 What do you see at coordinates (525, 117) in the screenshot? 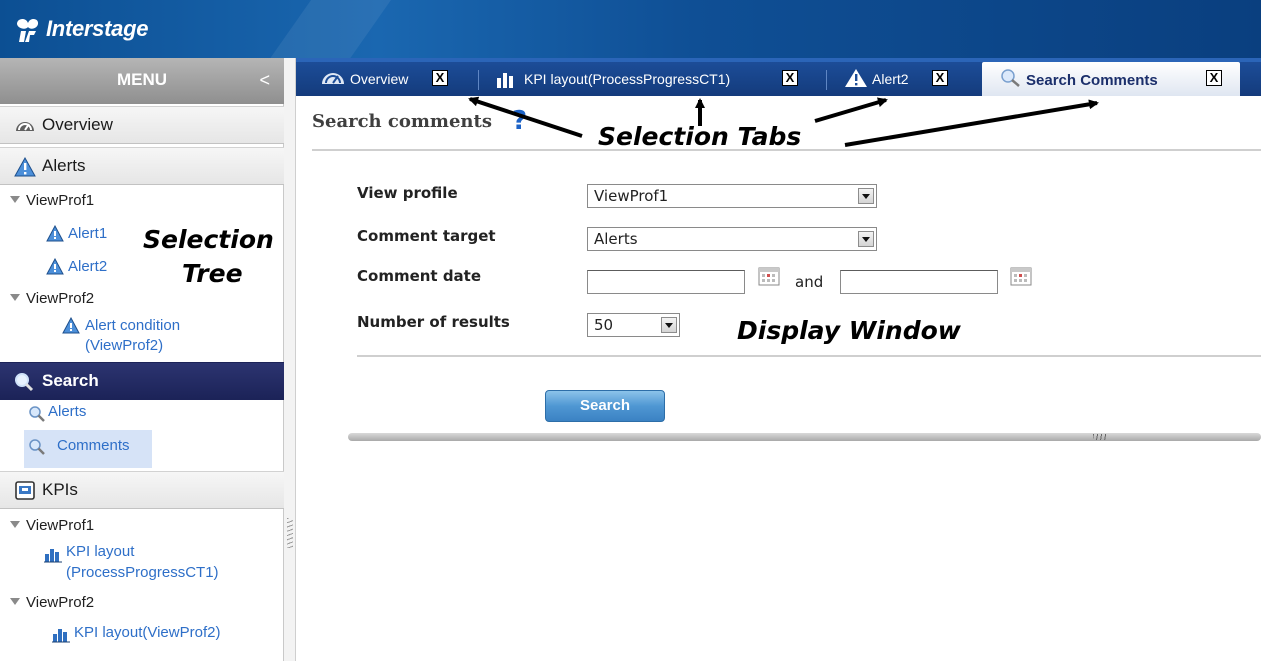
I see `arrow-to-overview-tab` at bounding box center [525, 117].